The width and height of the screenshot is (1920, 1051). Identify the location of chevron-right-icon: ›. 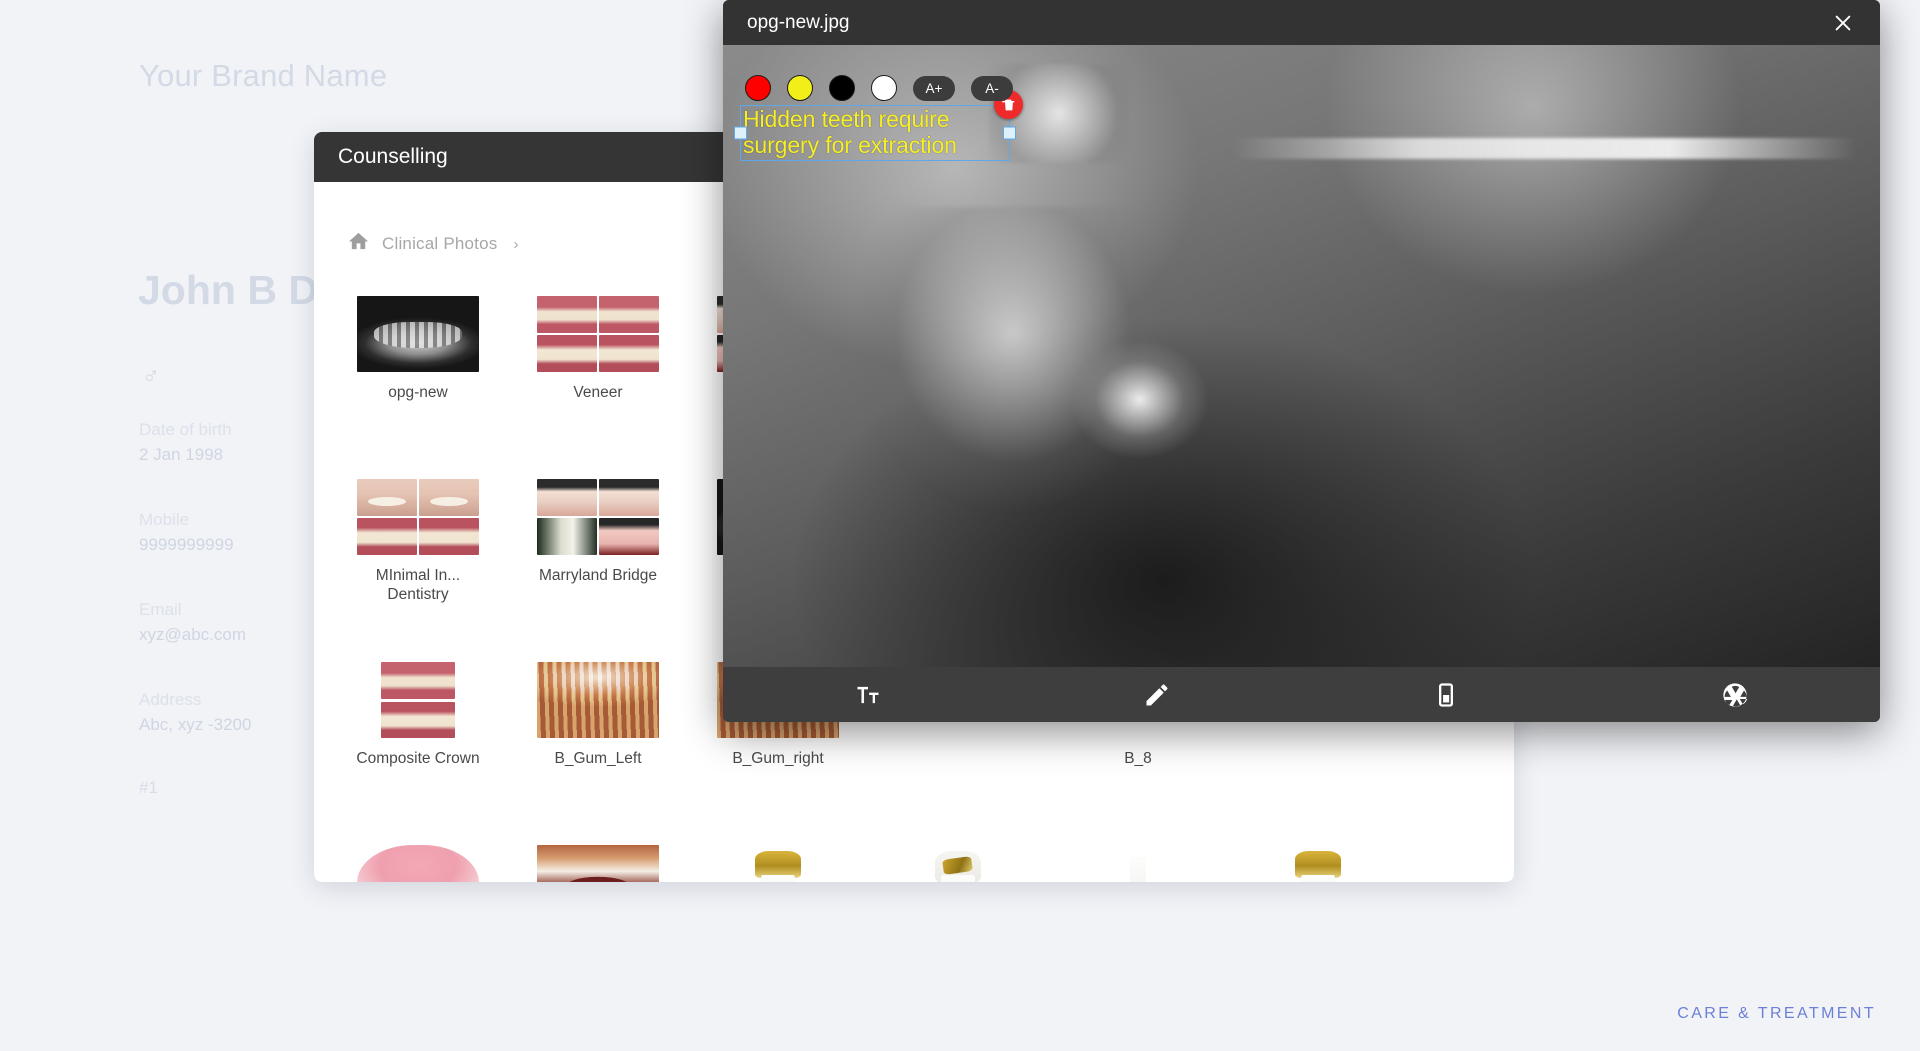
(516, 244).